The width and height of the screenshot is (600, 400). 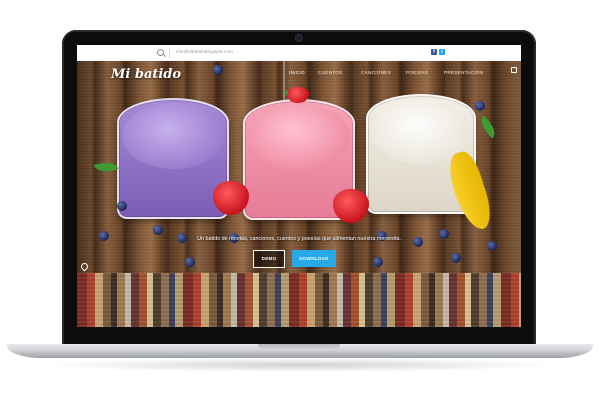 What do you see at coordinates (160, 52) in the screenshot?
I see `search-icon` at bounding box center [160, 52].